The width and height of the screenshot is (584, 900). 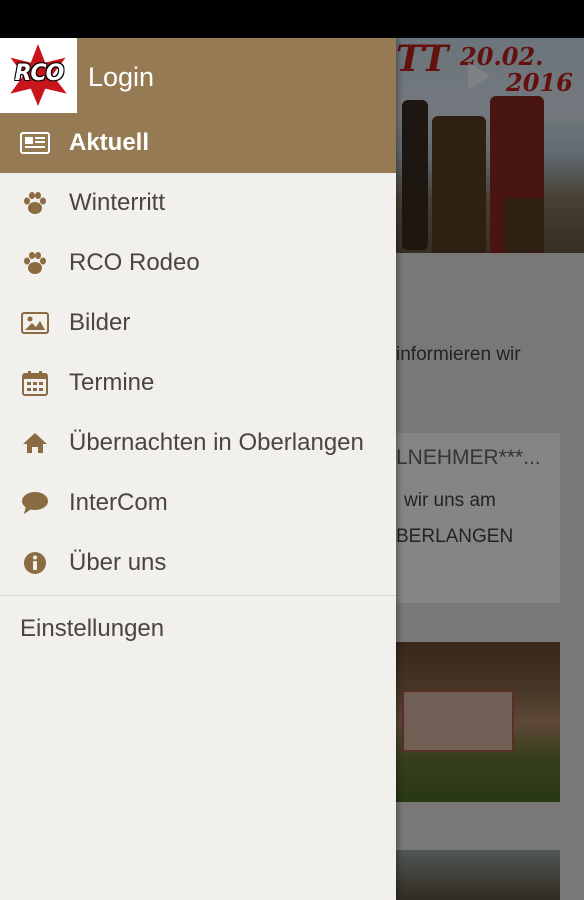 I want to click on menu-item-ueber-uns: Über uns, so click(x=198, y=563).